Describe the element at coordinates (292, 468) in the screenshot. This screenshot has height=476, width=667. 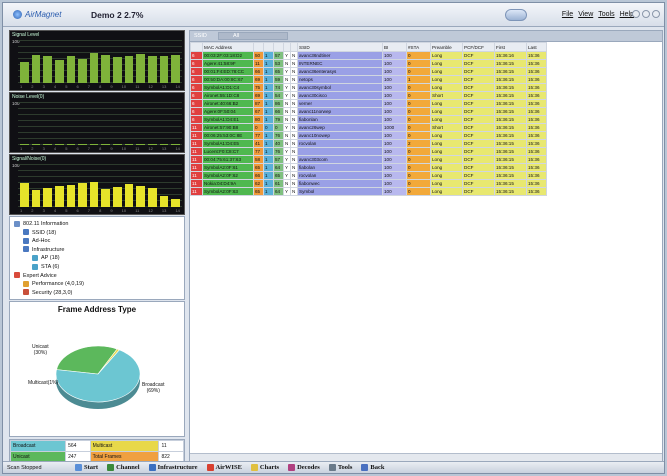
I see `decodes-icon` at that location.